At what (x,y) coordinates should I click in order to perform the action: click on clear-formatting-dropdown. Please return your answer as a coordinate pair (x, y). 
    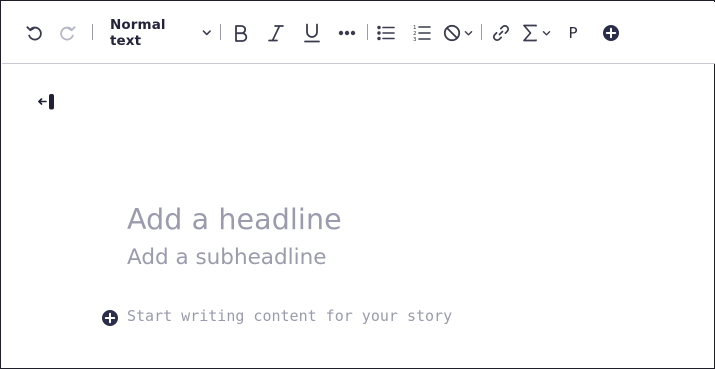
    Looking at the image, I should click on (460, 33).